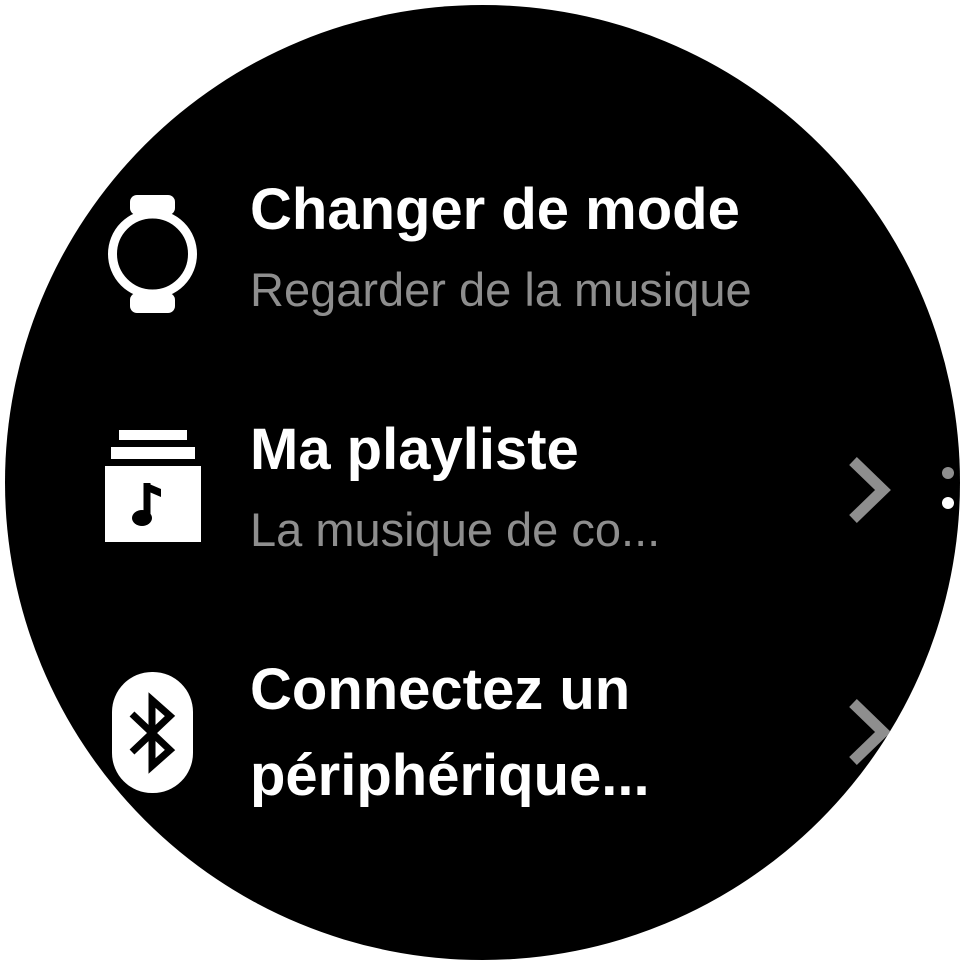  What do you see at coordinates (153, 486) in the screenshot?
I see `playlist-music-icon` at bounding box center [153, 486].